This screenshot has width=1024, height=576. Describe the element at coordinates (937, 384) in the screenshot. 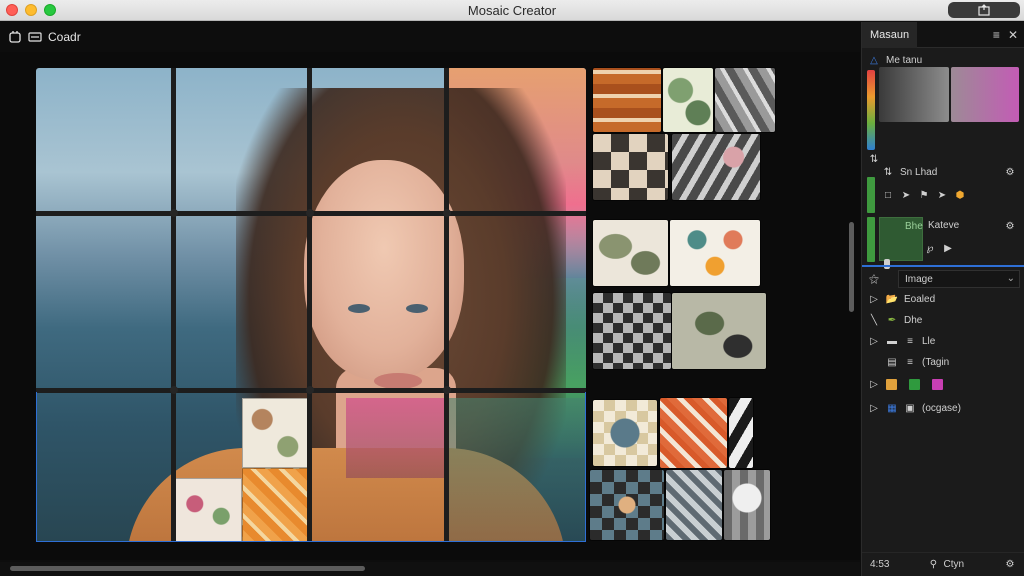

I see `color-chip-magenta` at that location.